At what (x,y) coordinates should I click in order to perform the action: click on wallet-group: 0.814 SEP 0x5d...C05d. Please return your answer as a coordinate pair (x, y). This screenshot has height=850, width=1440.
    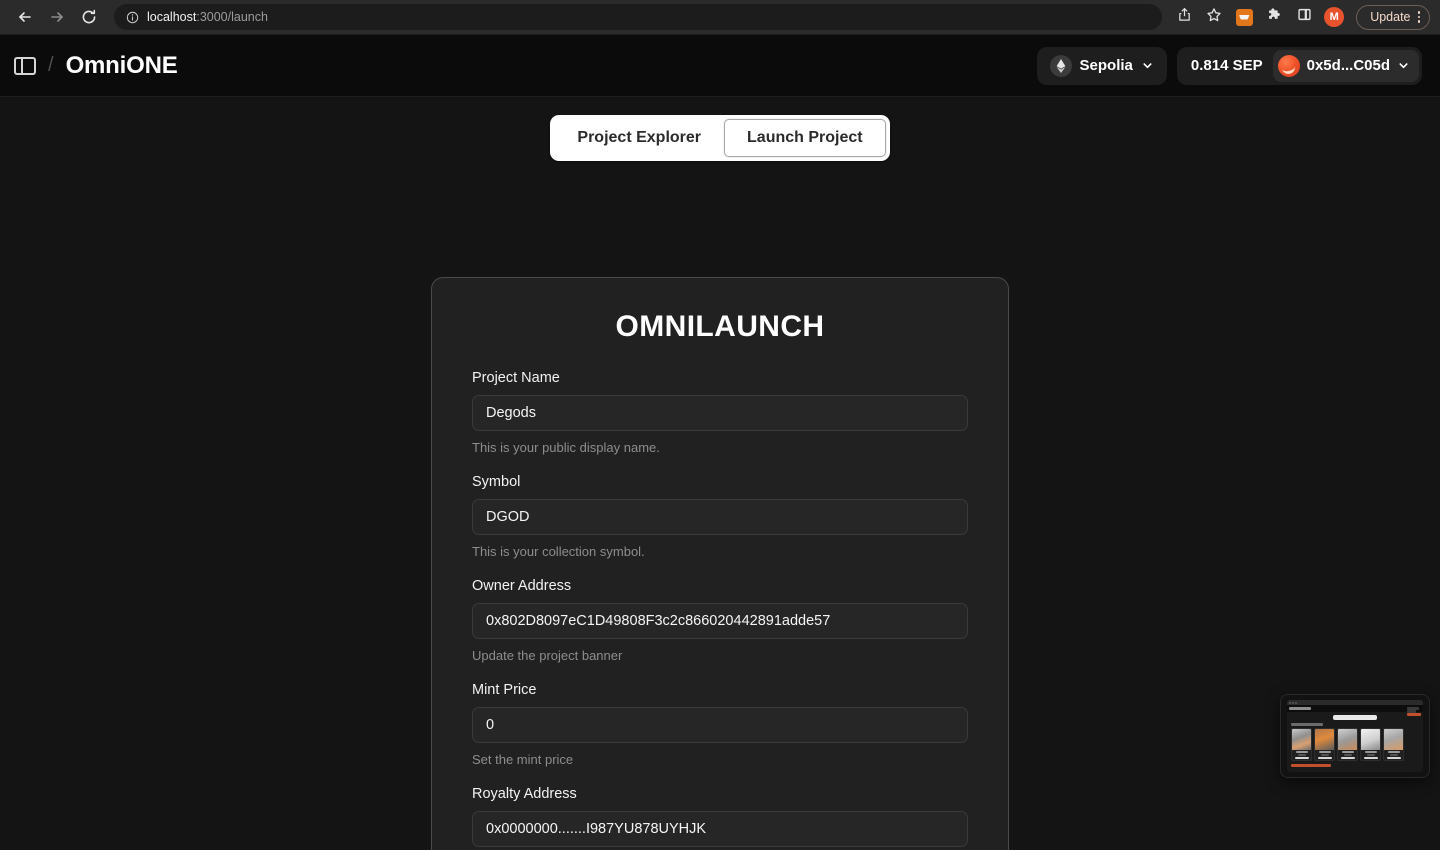
    Looking at the image, I should click on (1299, 65).